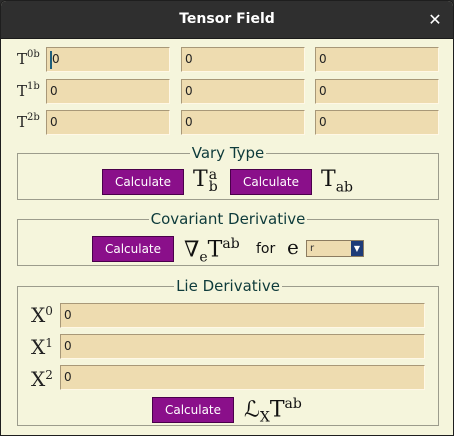 This screenshot has width=454, height=436. Describe the element at coordinates (243, 91) in the screenshot. I see `component-field-1-1: 0` at that location.